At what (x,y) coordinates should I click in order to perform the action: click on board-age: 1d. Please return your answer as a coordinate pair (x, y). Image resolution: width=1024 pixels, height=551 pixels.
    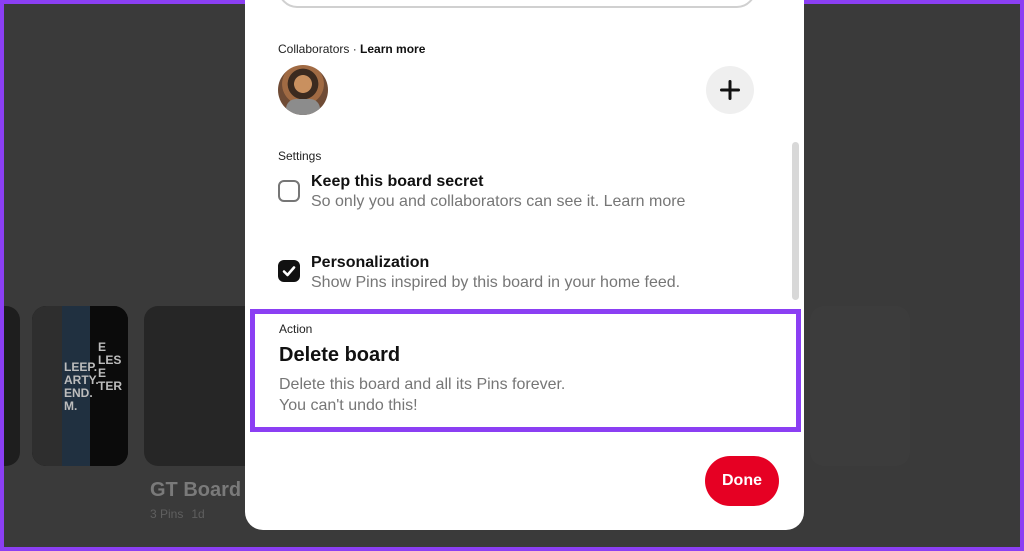
    Looking at the image, I should click on (198, 514).